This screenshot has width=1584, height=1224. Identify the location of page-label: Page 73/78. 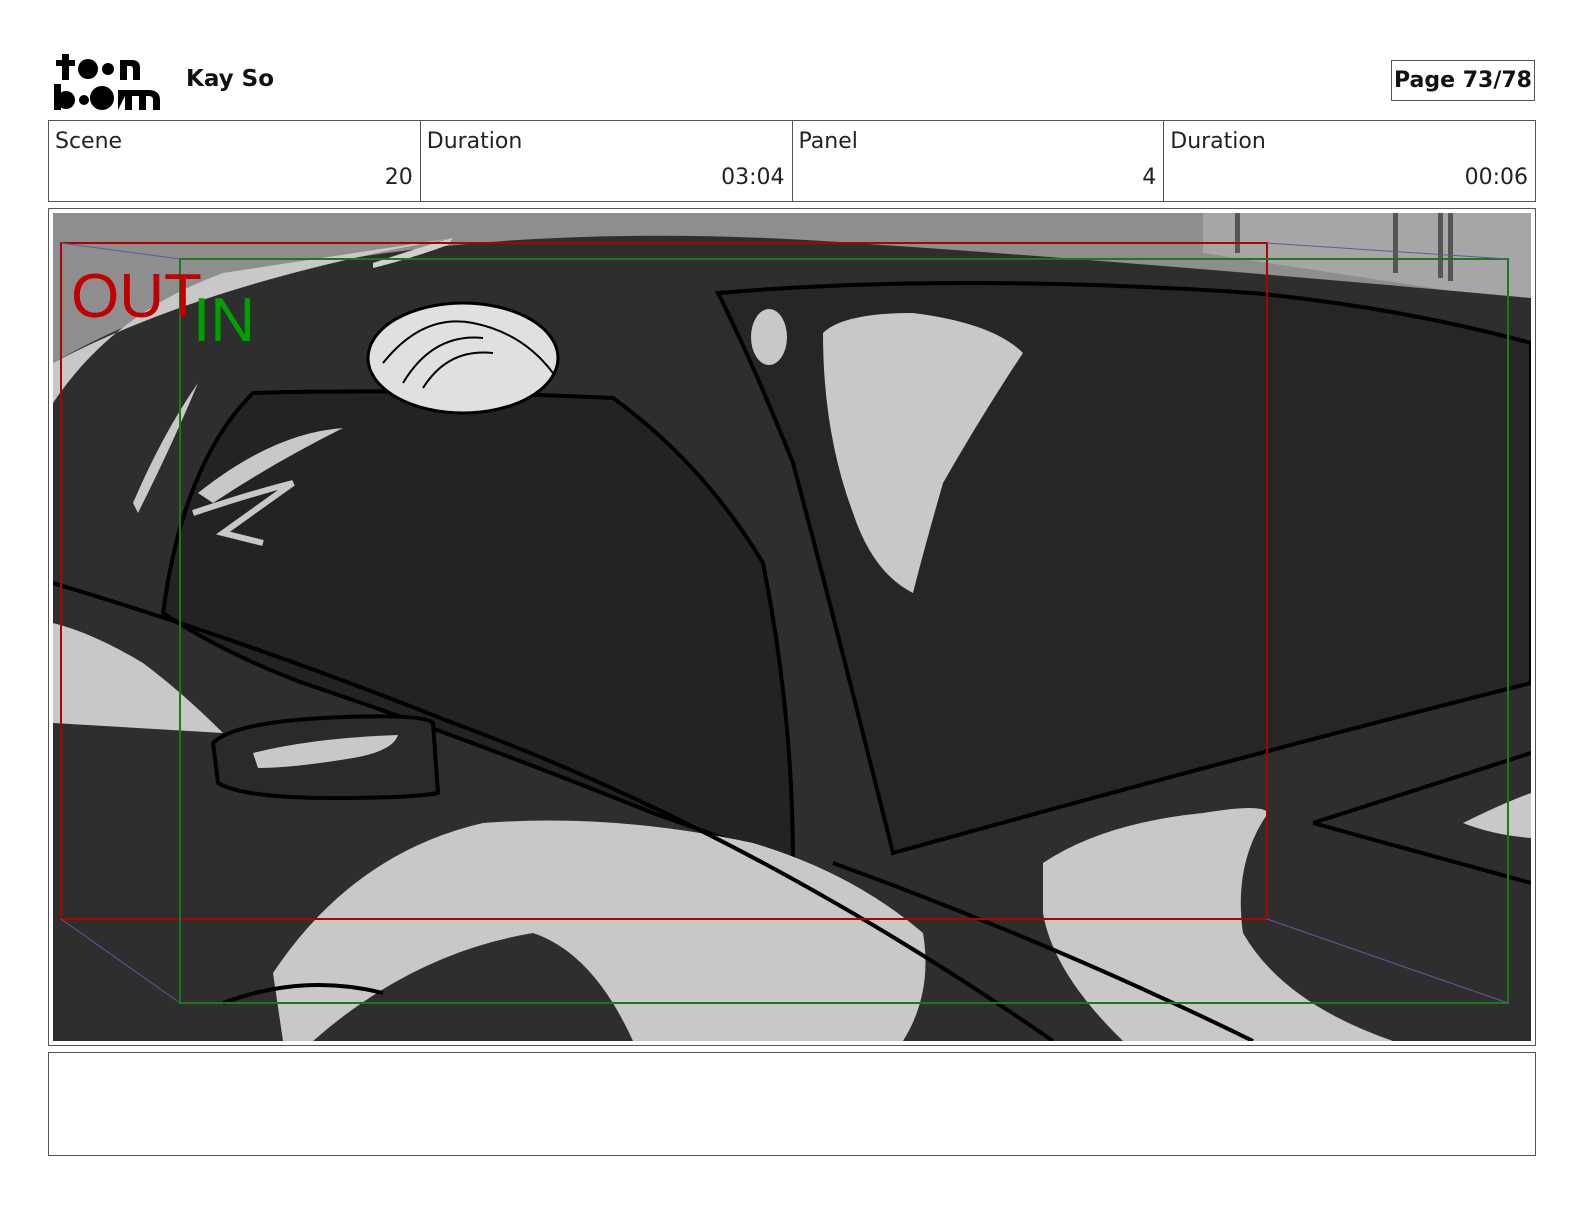
(1463, 80).